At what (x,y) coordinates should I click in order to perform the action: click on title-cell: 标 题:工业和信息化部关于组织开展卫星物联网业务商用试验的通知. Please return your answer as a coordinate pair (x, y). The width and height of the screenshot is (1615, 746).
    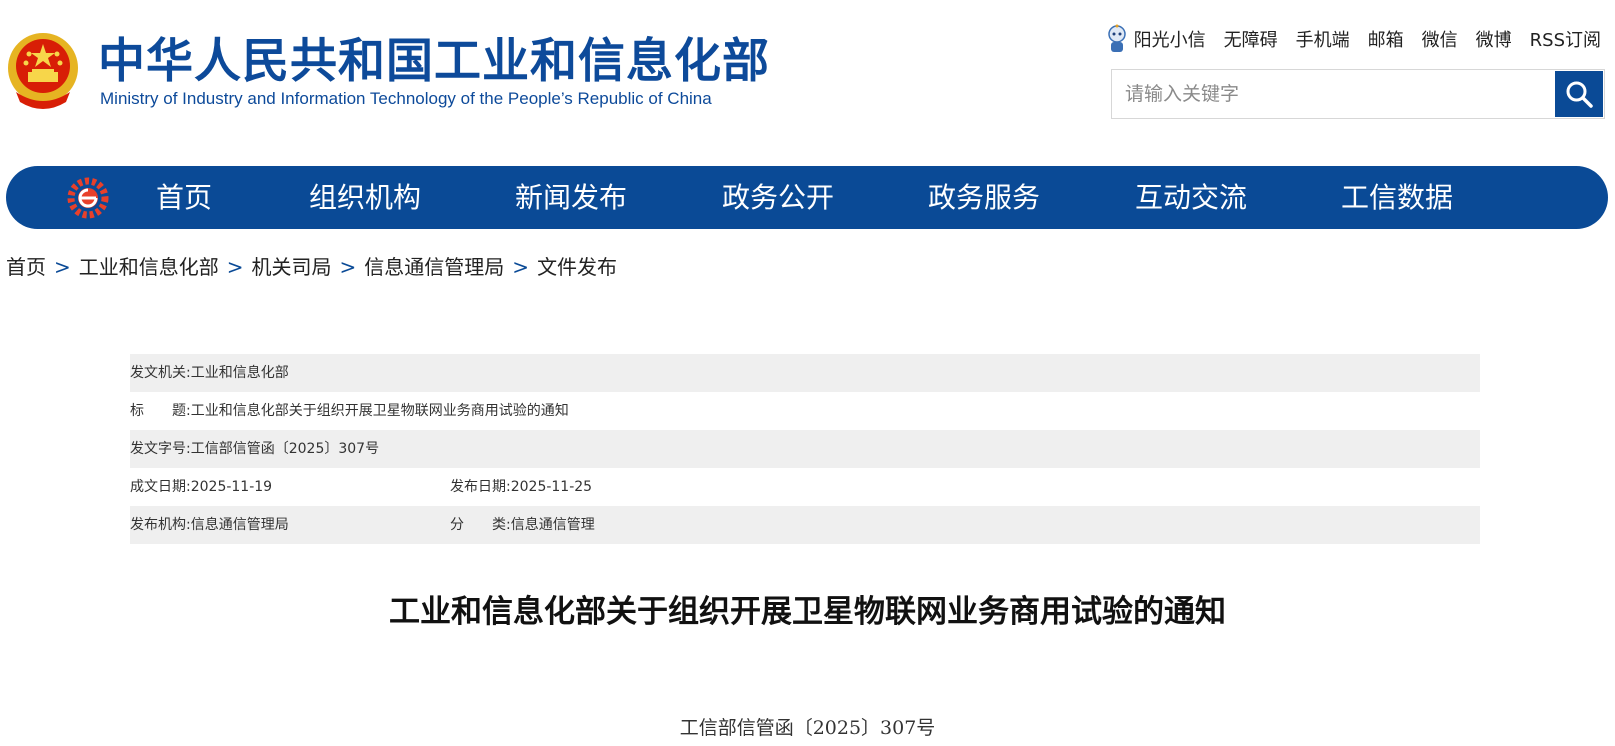
    Looking at the image, I should click on (349, 411).